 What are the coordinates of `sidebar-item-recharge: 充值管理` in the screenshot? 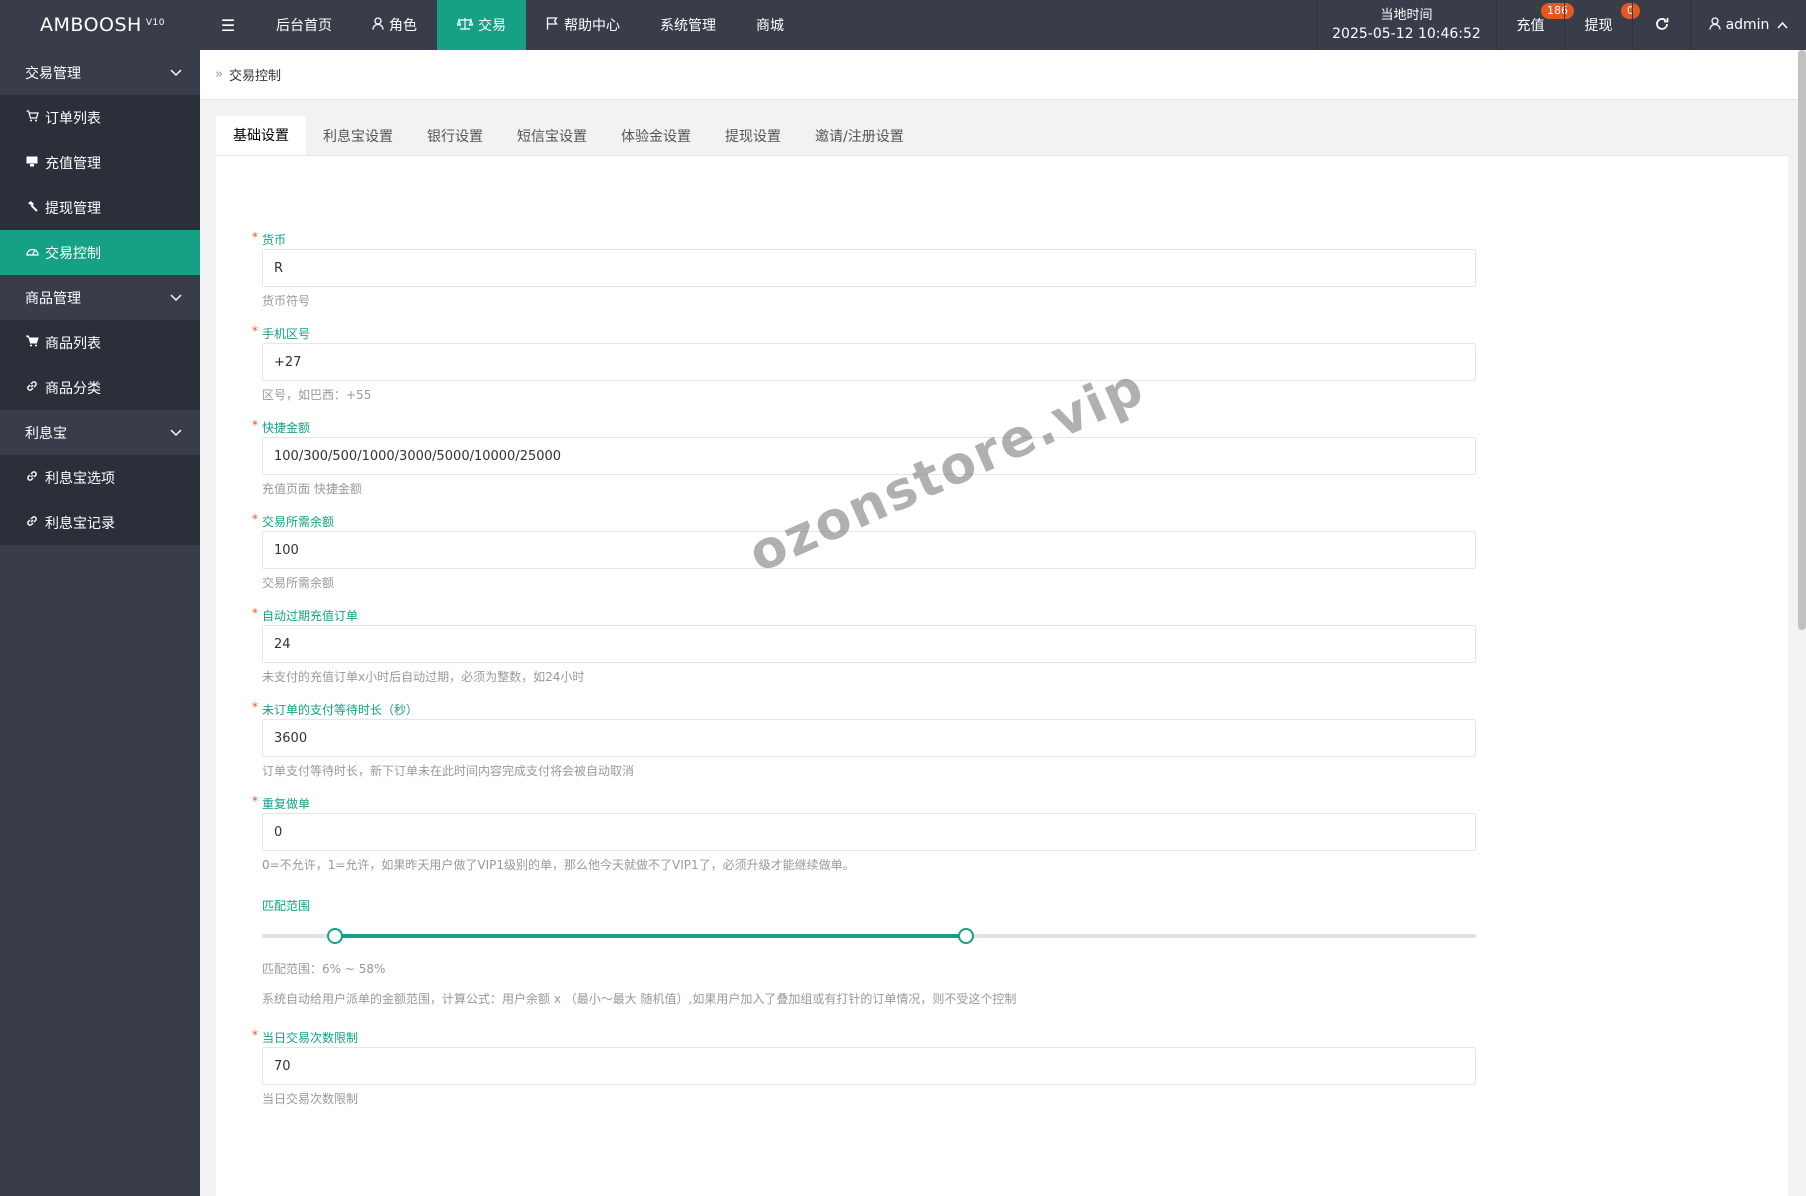 It's located at (100, 162).